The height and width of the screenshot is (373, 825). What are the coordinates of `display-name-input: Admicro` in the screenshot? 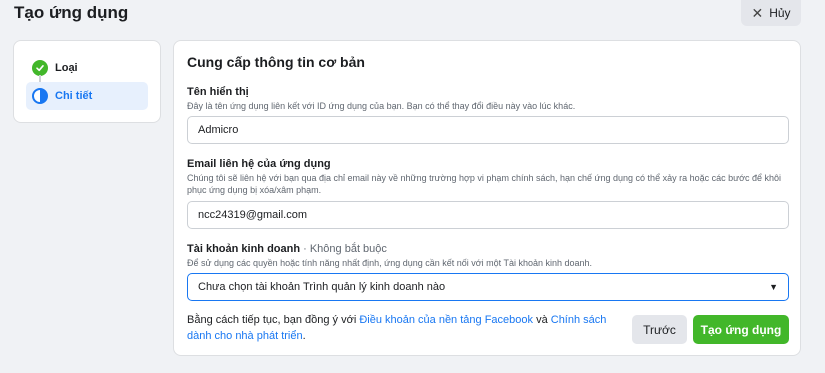 It's located at (488, 130).